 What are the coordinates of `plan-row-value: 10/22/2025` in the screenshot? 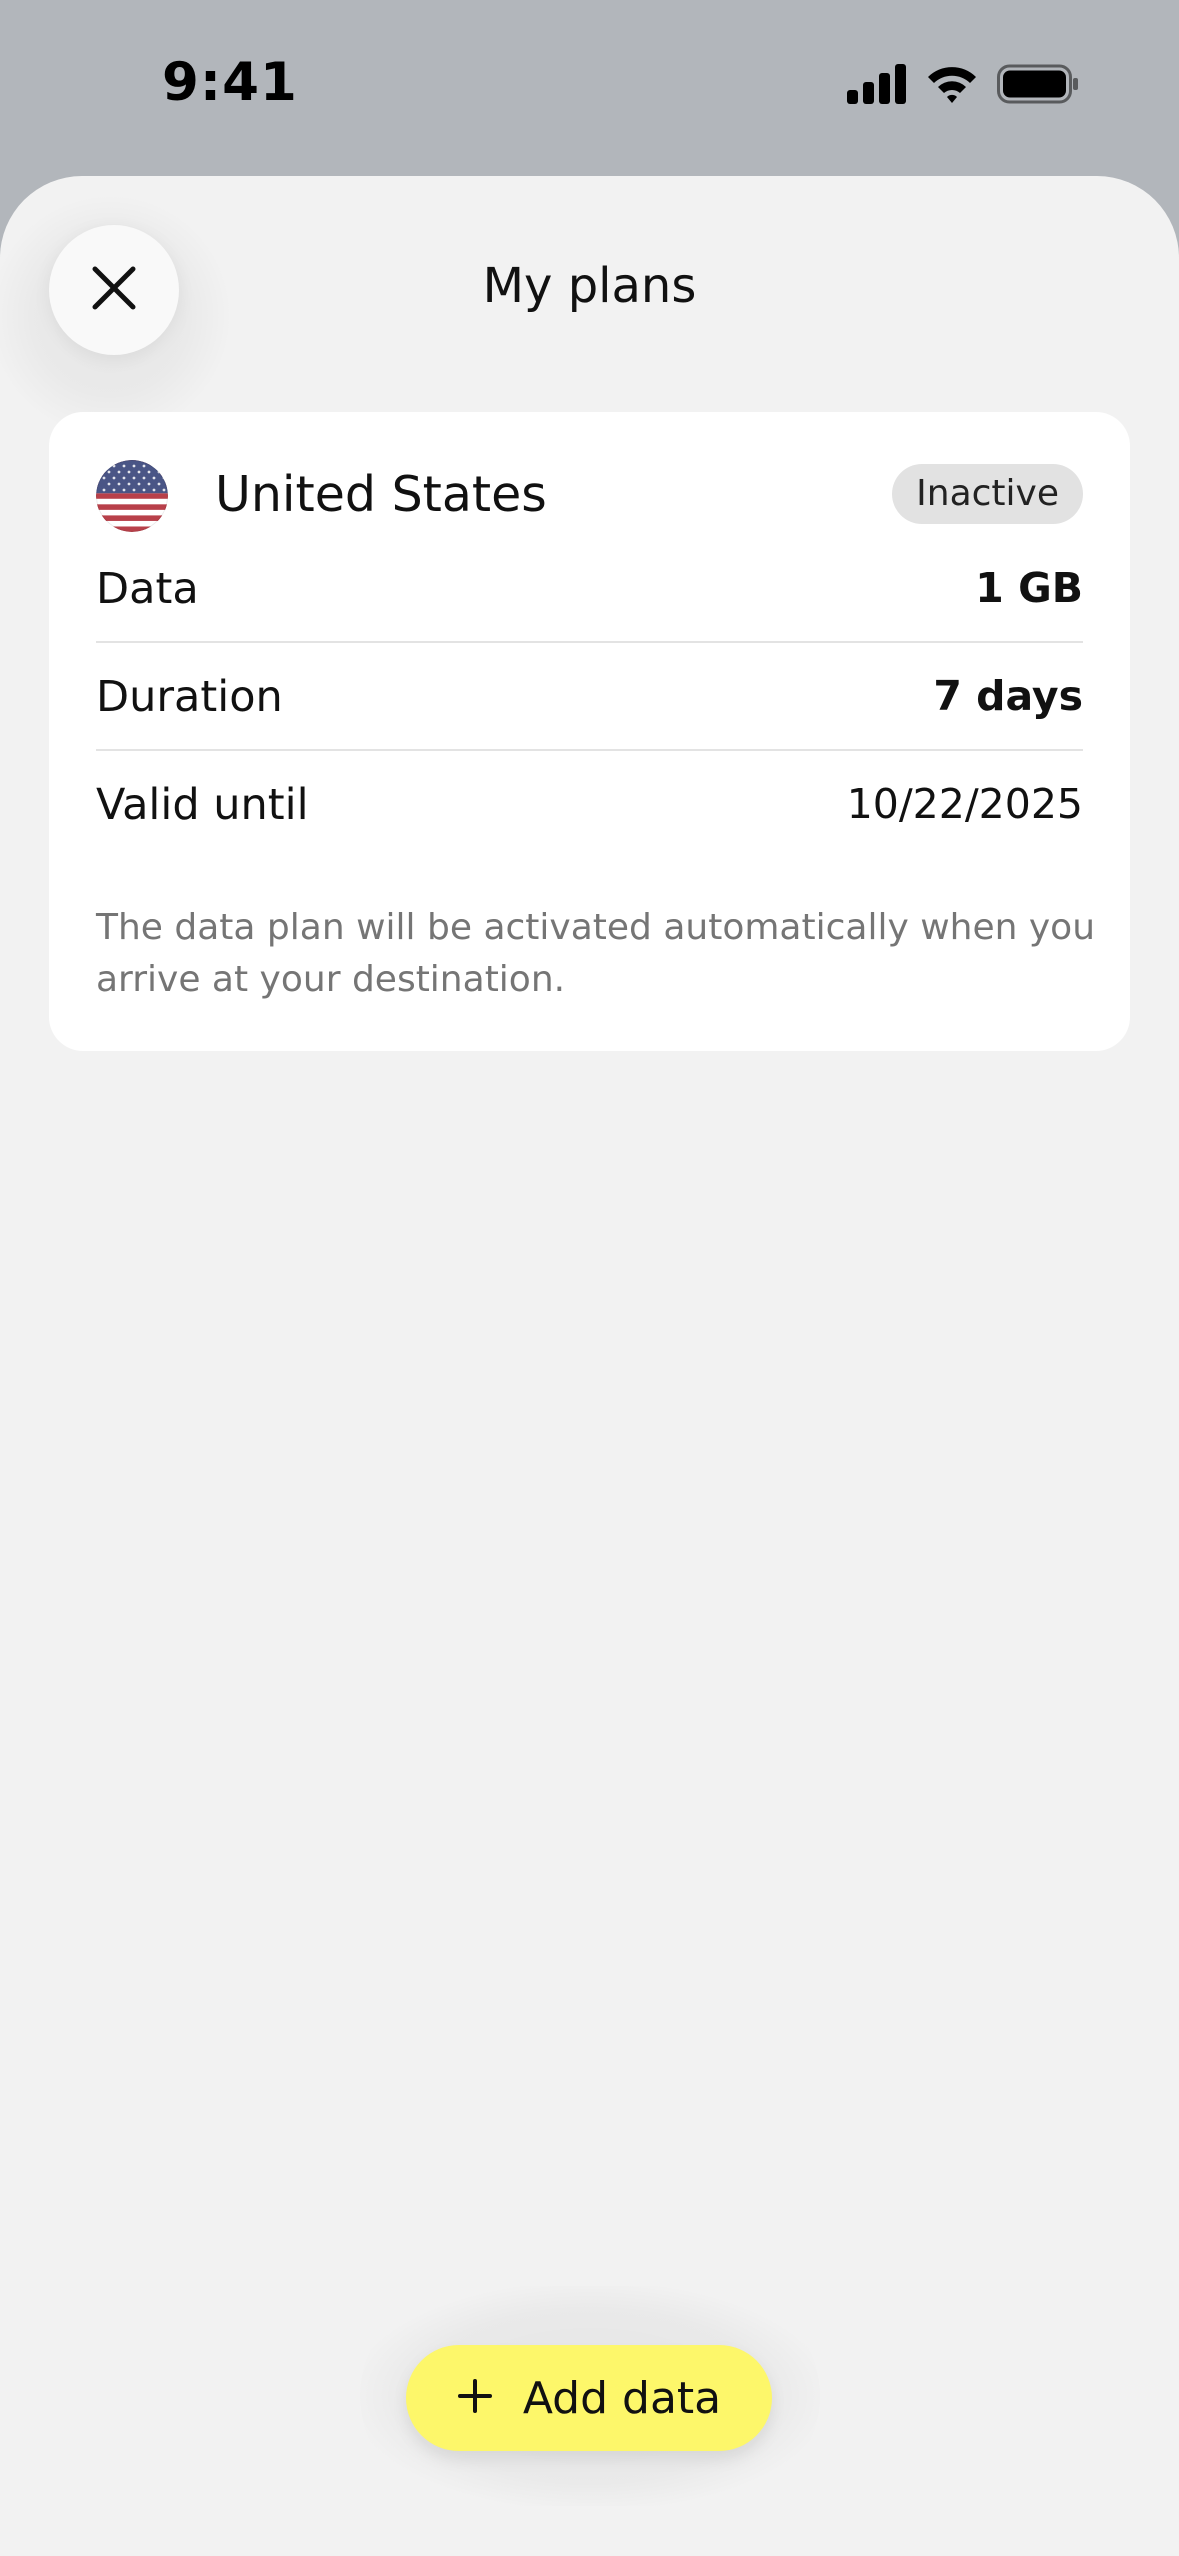 It's located at (964, 804).